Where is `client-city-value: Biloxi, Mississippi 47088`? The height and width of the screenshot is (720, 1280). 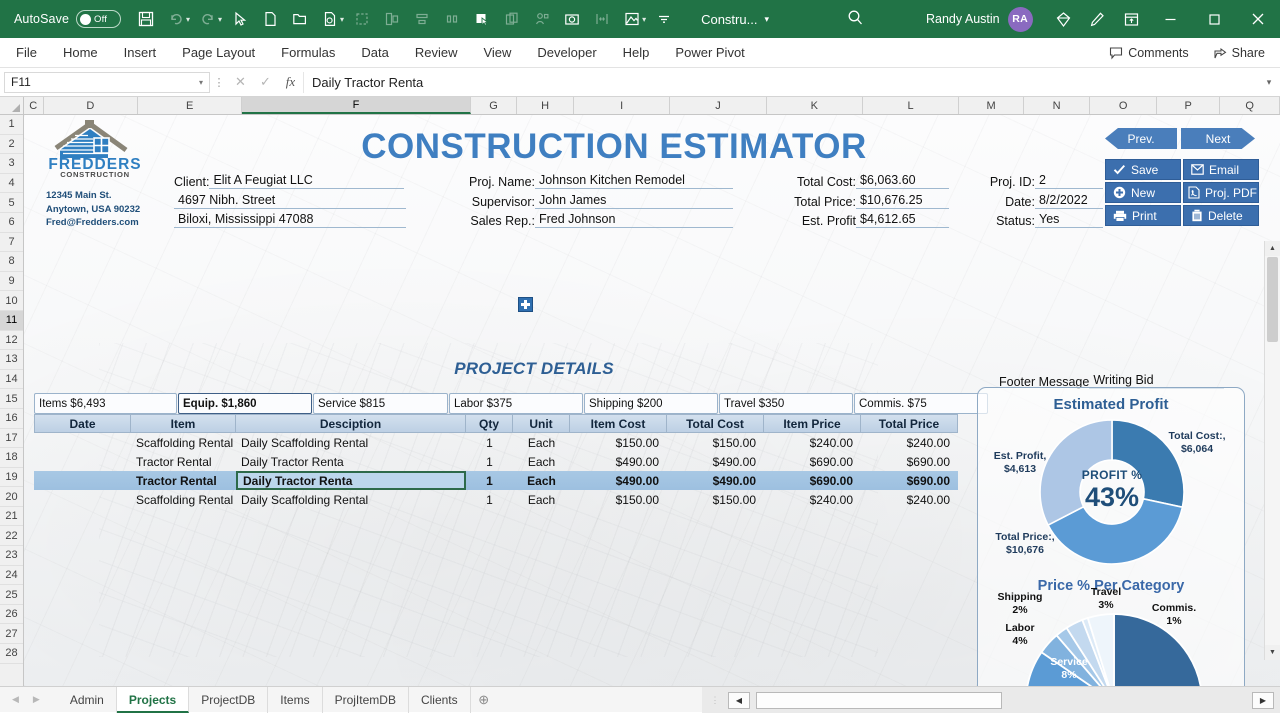 client-city-value: Biloxi, Mississippi 47088 is located at coordinates (290, 220).